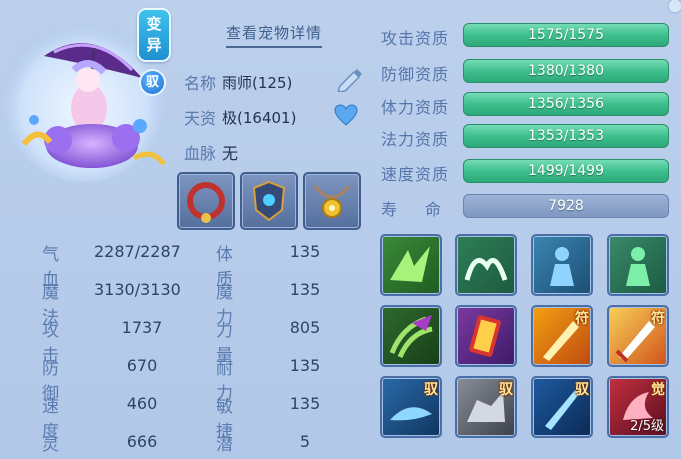 The width and height of the screenshot is (681, 459). What do you see at coordinates (305, 365) in the screenshot?
I see `endurance-value: 135` at bounding box center [305, 365].